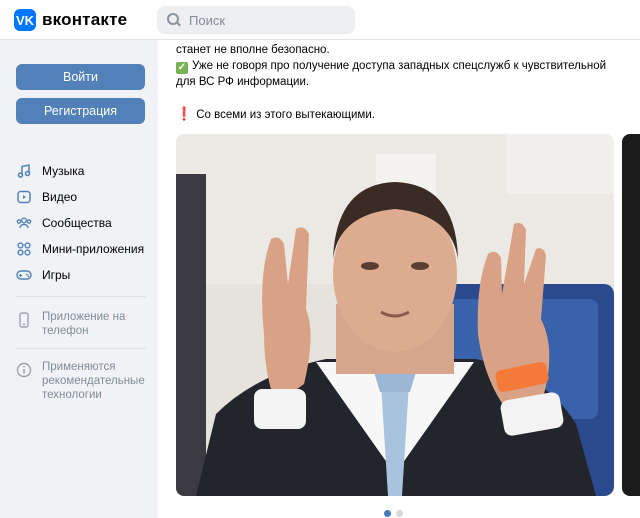 This screenshot has height=518, width=640. Describe the element at coordinates (24, 275) in the screenshot. I see `gamepad-icon` at that location.